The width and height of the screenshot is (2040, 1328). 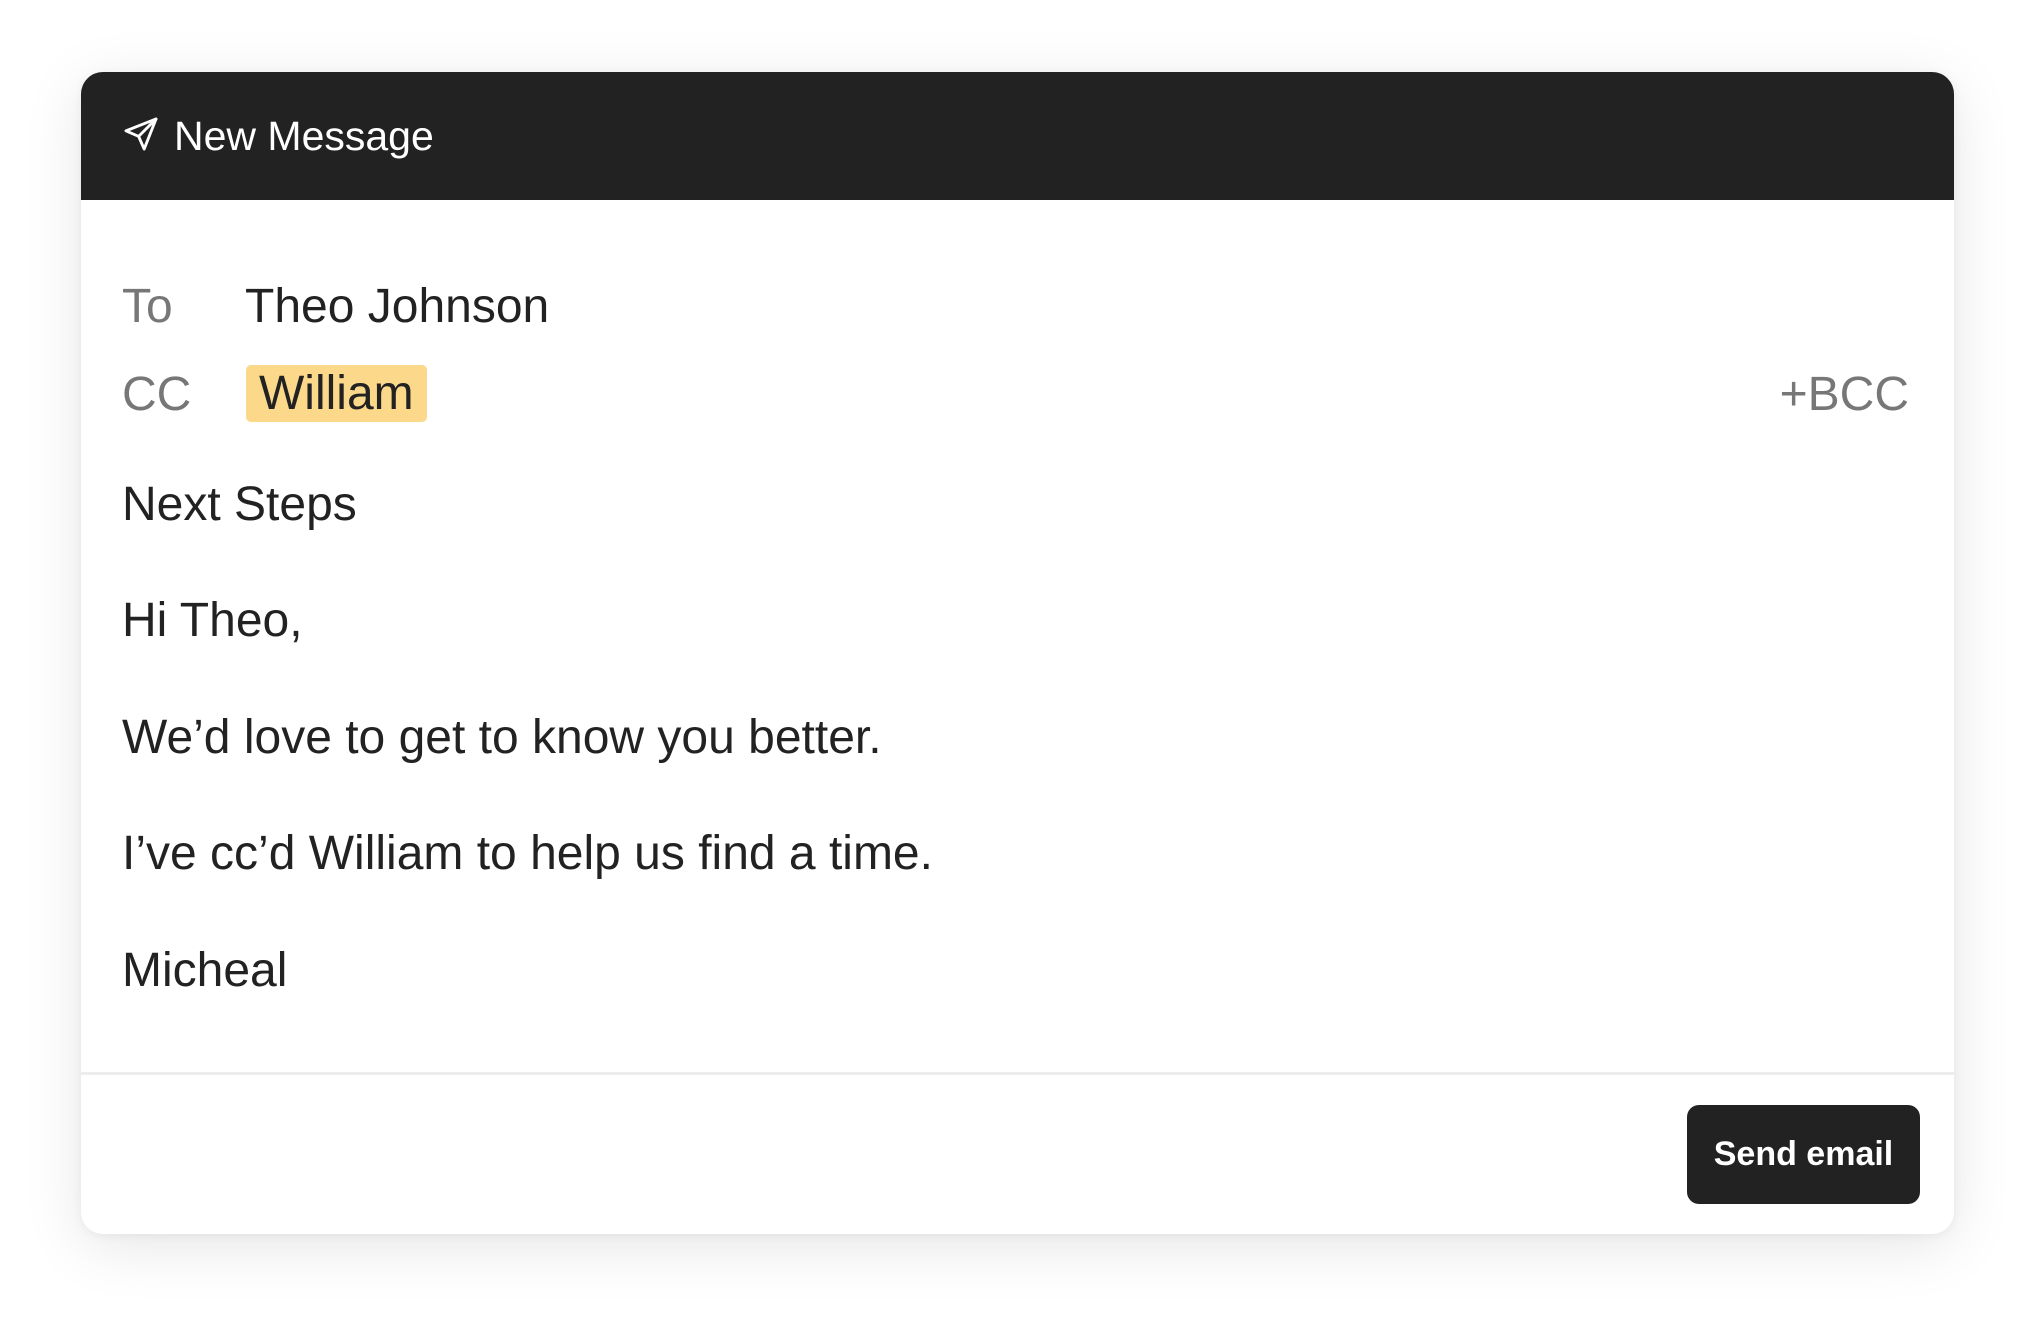 I want to click on body-paragraph: We’d love to get to know you better., so click(x=502, y=737).